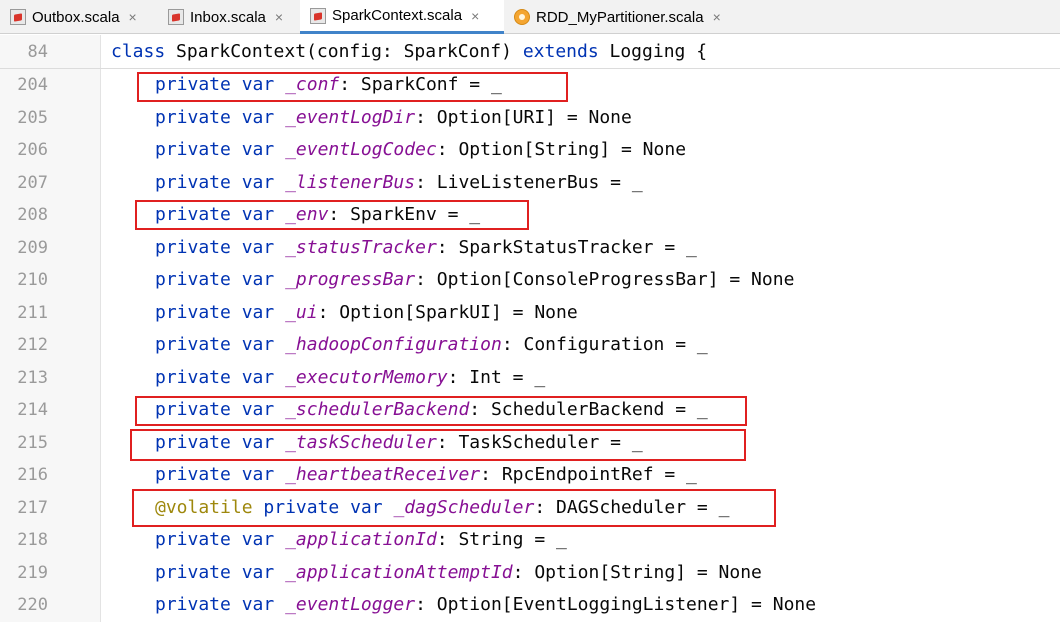 This screenshot has height=622, width=1060. What do you see at coordinates (32, 85) in the screenshot?
I see `line-number: 204` at bounding box center [32, 85].